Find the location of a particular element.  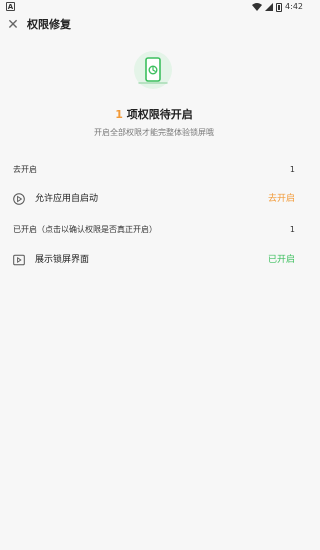

pending-section-header: 去开启 1 is located at coordinates (154, 170).